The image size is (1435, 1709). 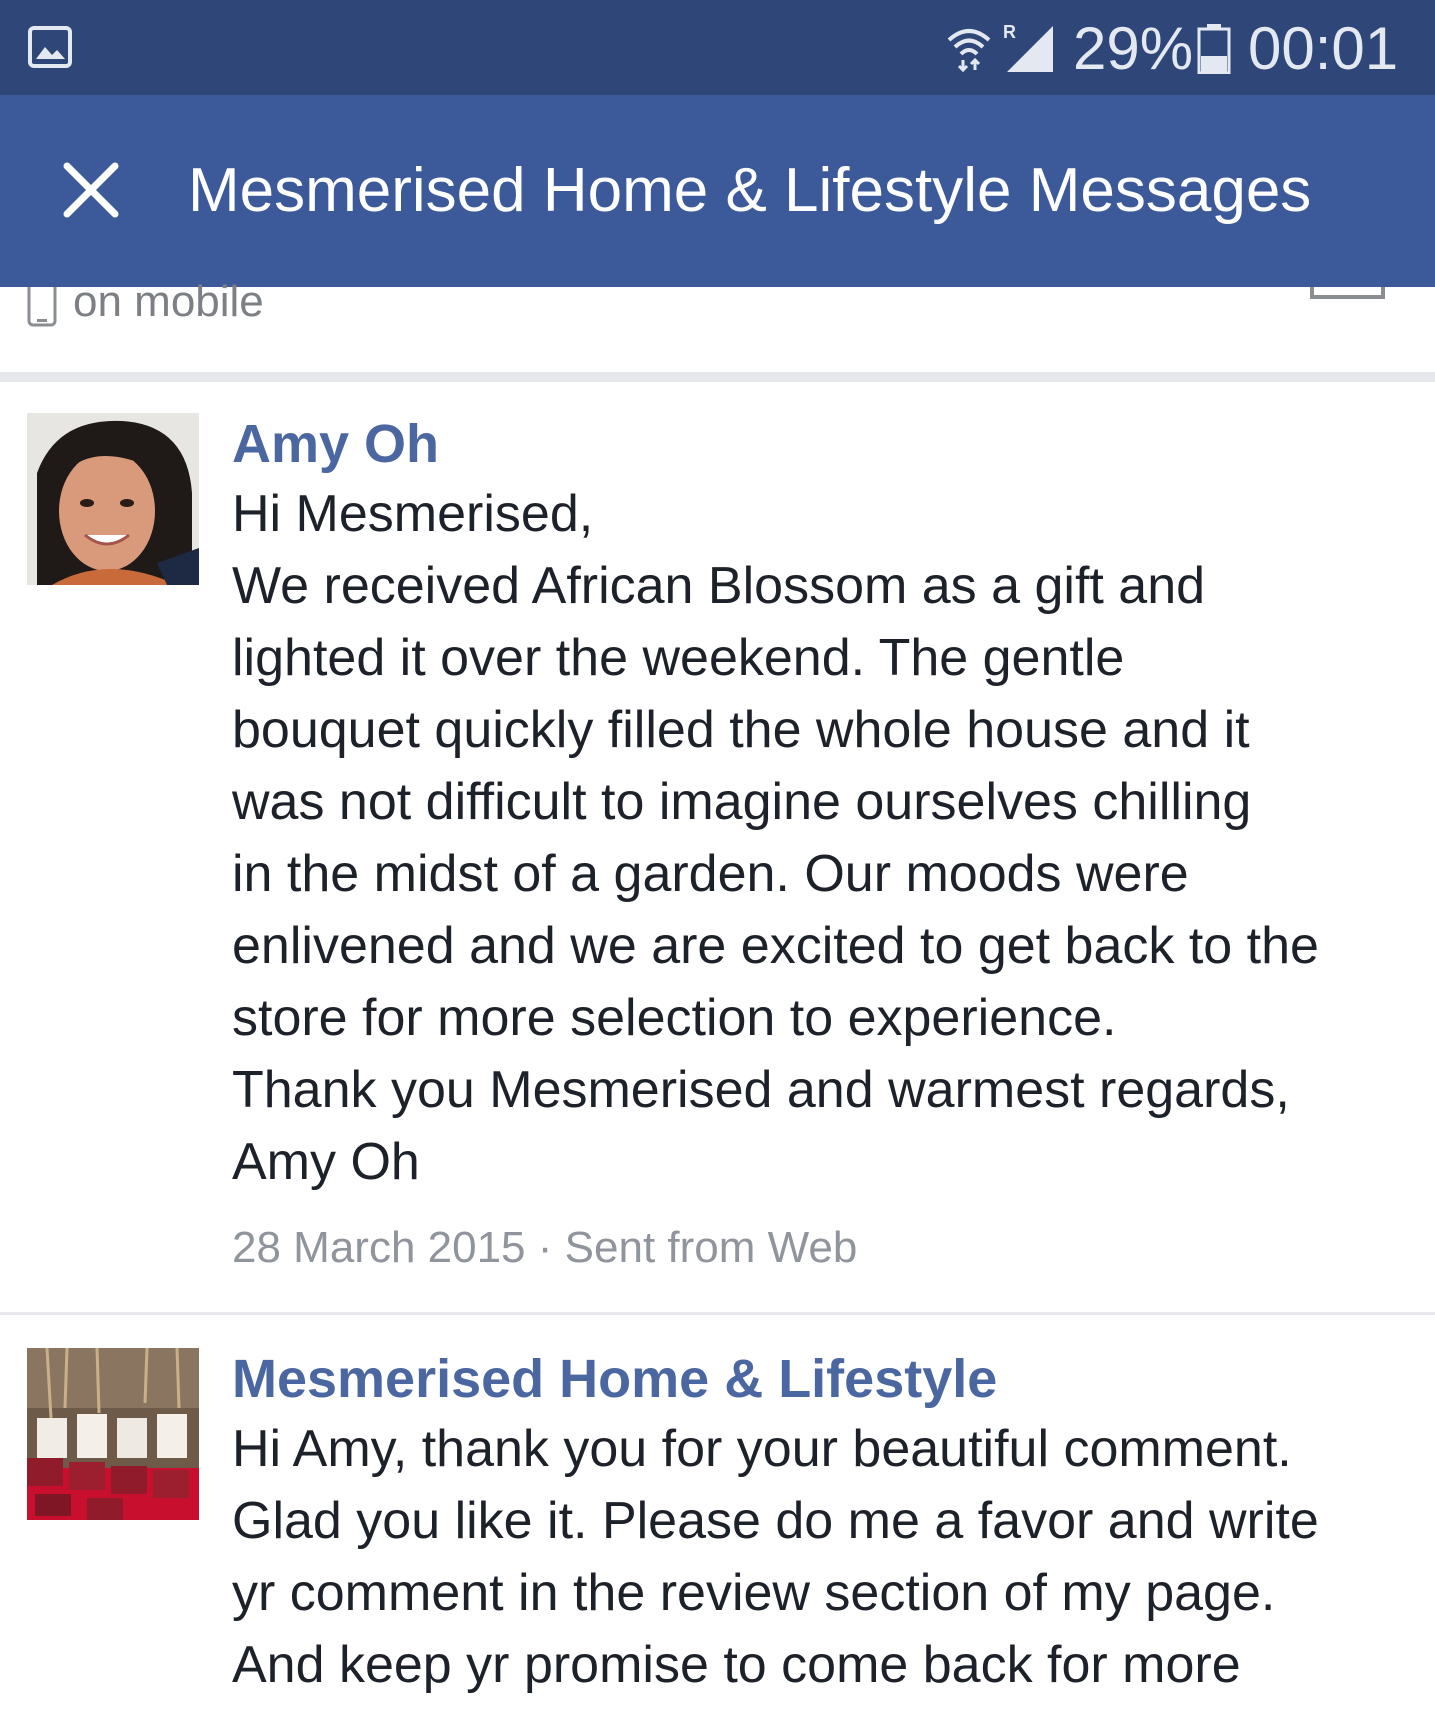 What do you see at coordinates (710, 874) in the screenshot?
I see `message-line: in the midst of a garden. Our moods were` at bounding box center [710, 874].